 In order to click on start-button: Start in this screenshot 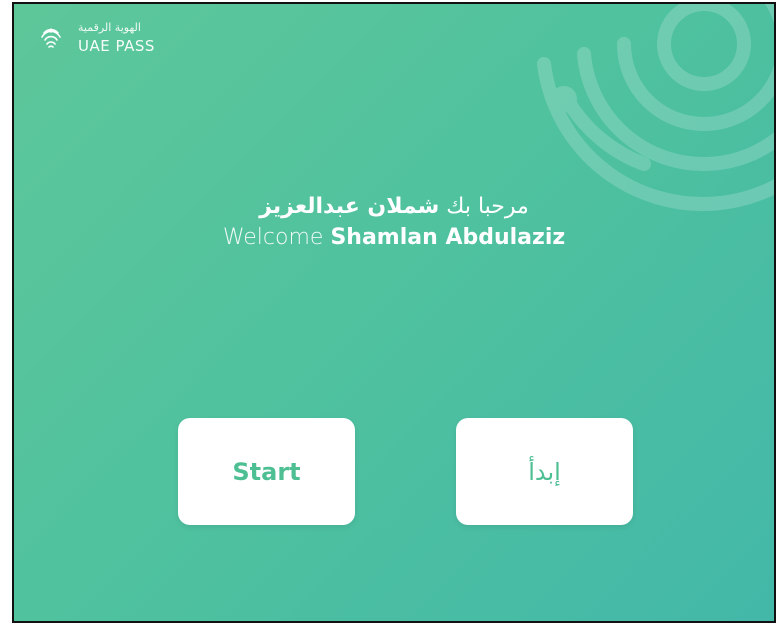, I will do `click(266, 471)`.